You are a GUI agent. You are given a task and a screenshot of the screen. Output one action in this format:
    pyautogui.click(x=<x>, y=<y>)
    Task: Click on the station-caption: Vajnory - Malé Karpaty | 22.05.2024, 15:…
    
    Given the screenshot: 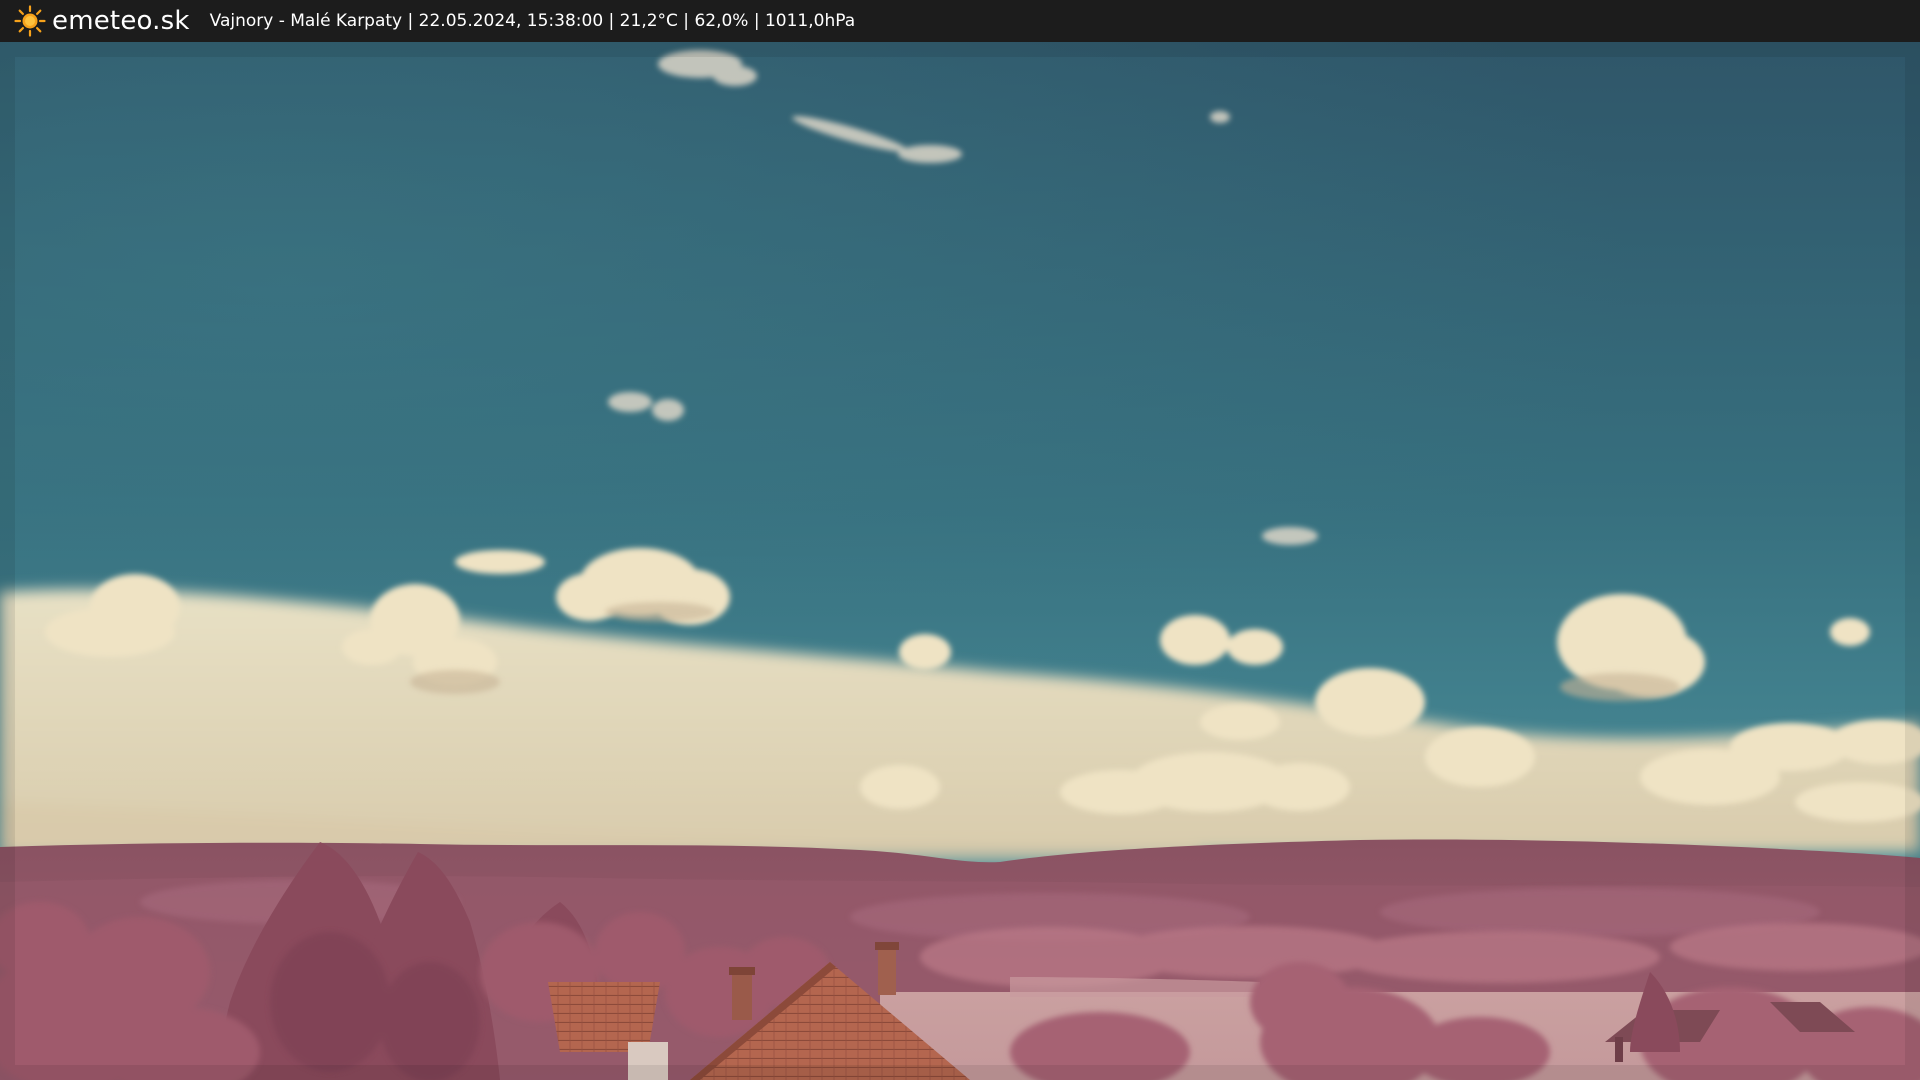 What is the action you would take?
    pyautogui.click(x=532, y=21)
    